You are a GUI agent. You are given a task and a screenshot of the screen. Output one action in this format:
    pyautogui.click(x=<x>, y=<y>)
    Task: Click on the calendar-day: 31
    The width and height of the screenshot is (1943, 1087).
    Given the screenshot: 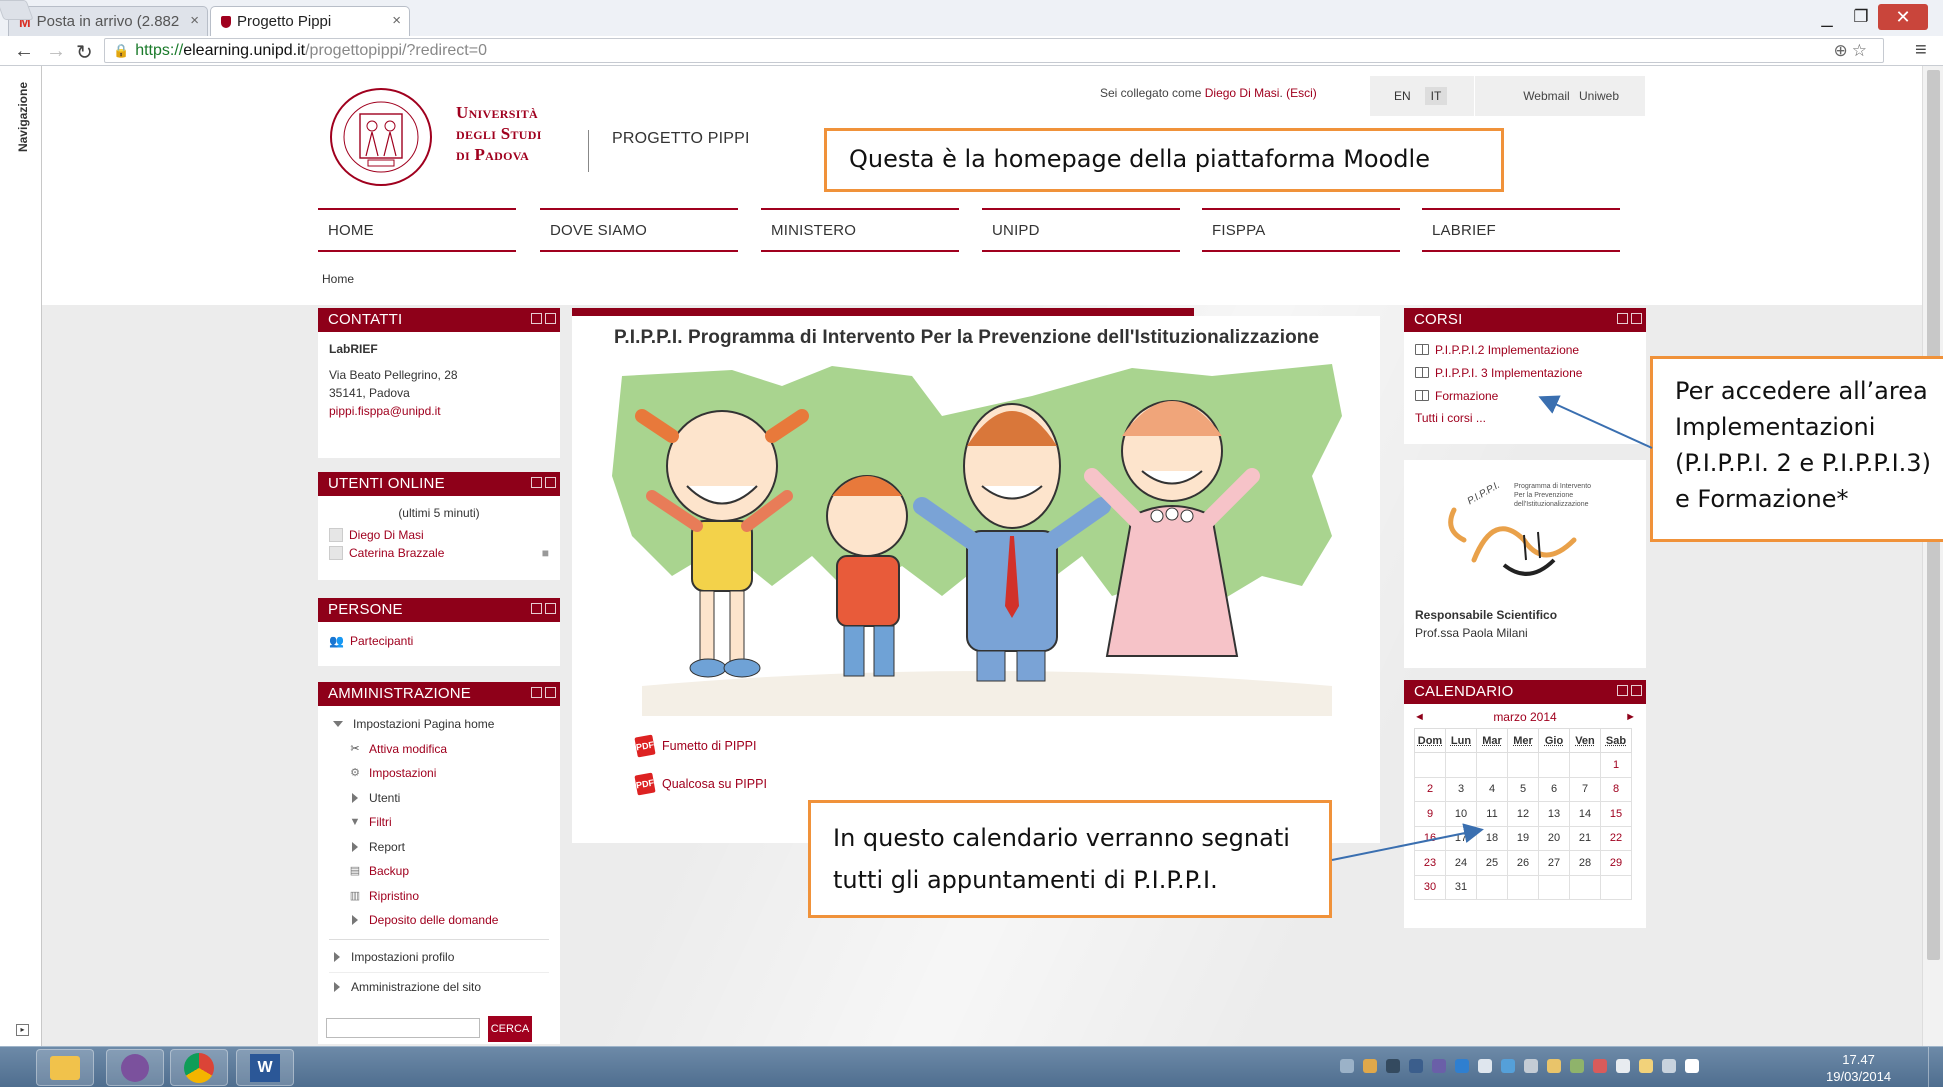 What is the action you would take?
    pyautogui.click(x=1461, y=887)
    